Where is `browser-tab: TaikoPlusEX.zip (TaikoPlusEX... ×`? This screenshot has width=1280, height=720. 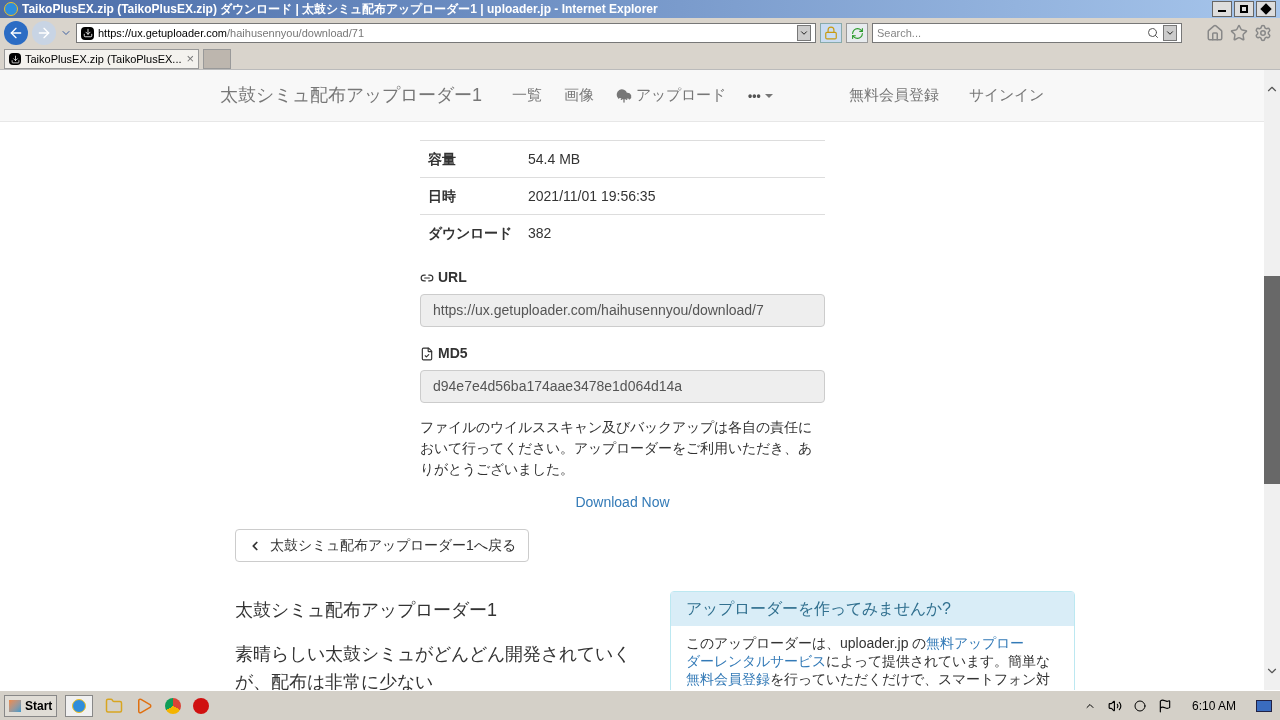
browser-tab: TaikoPlusEX.zip (TaikoPlusEX... × is located at coordinates (101, 59).